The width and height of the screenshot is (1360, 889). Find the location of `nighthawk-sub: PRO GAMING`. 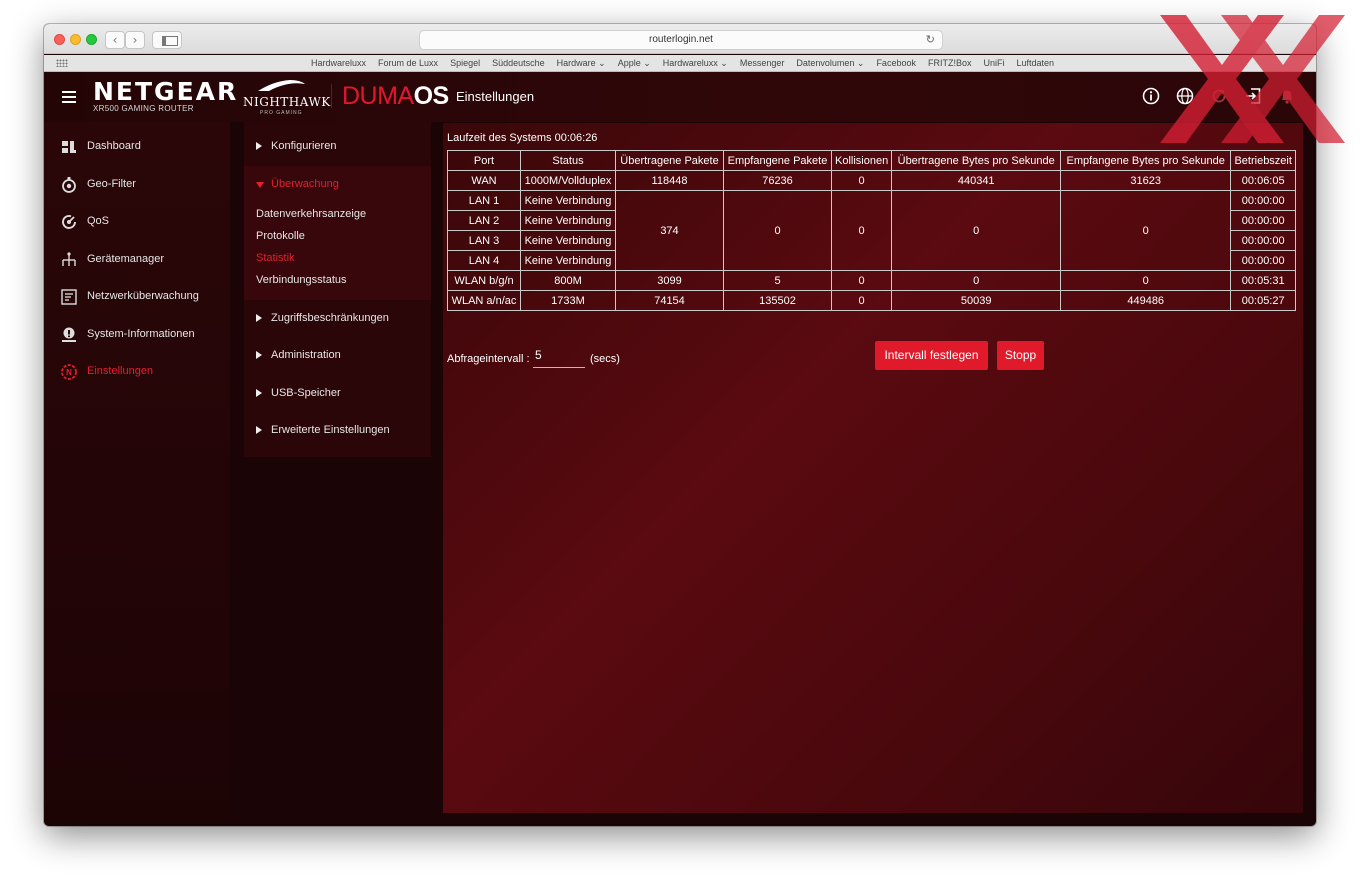

nighthawk-sub: PRO GAMING is located at coordinates (281, 113).